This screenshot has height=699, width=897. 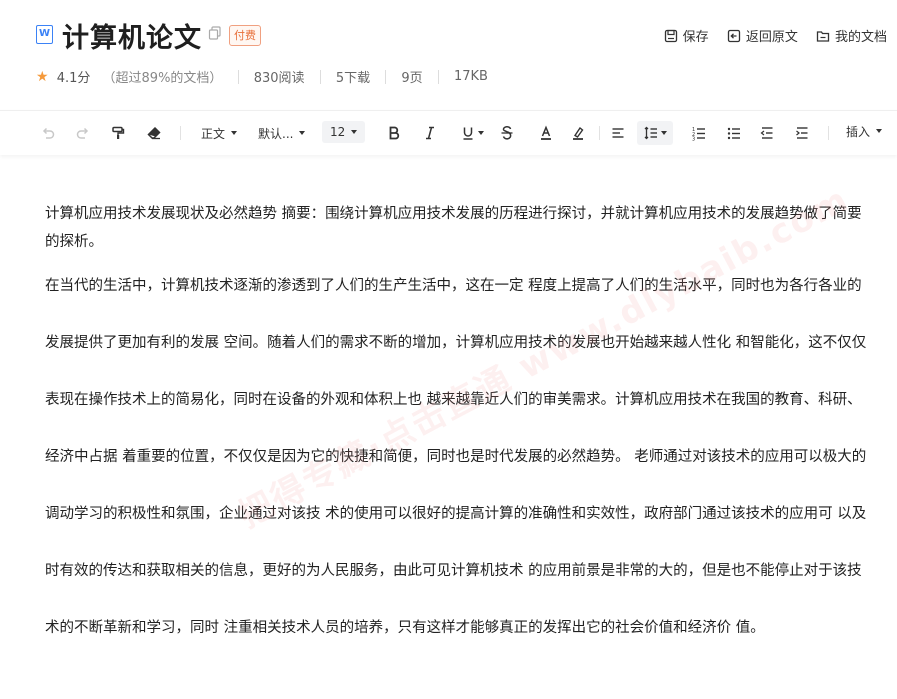 I want to click on strikethrough-button, so click(x=507, y=133).